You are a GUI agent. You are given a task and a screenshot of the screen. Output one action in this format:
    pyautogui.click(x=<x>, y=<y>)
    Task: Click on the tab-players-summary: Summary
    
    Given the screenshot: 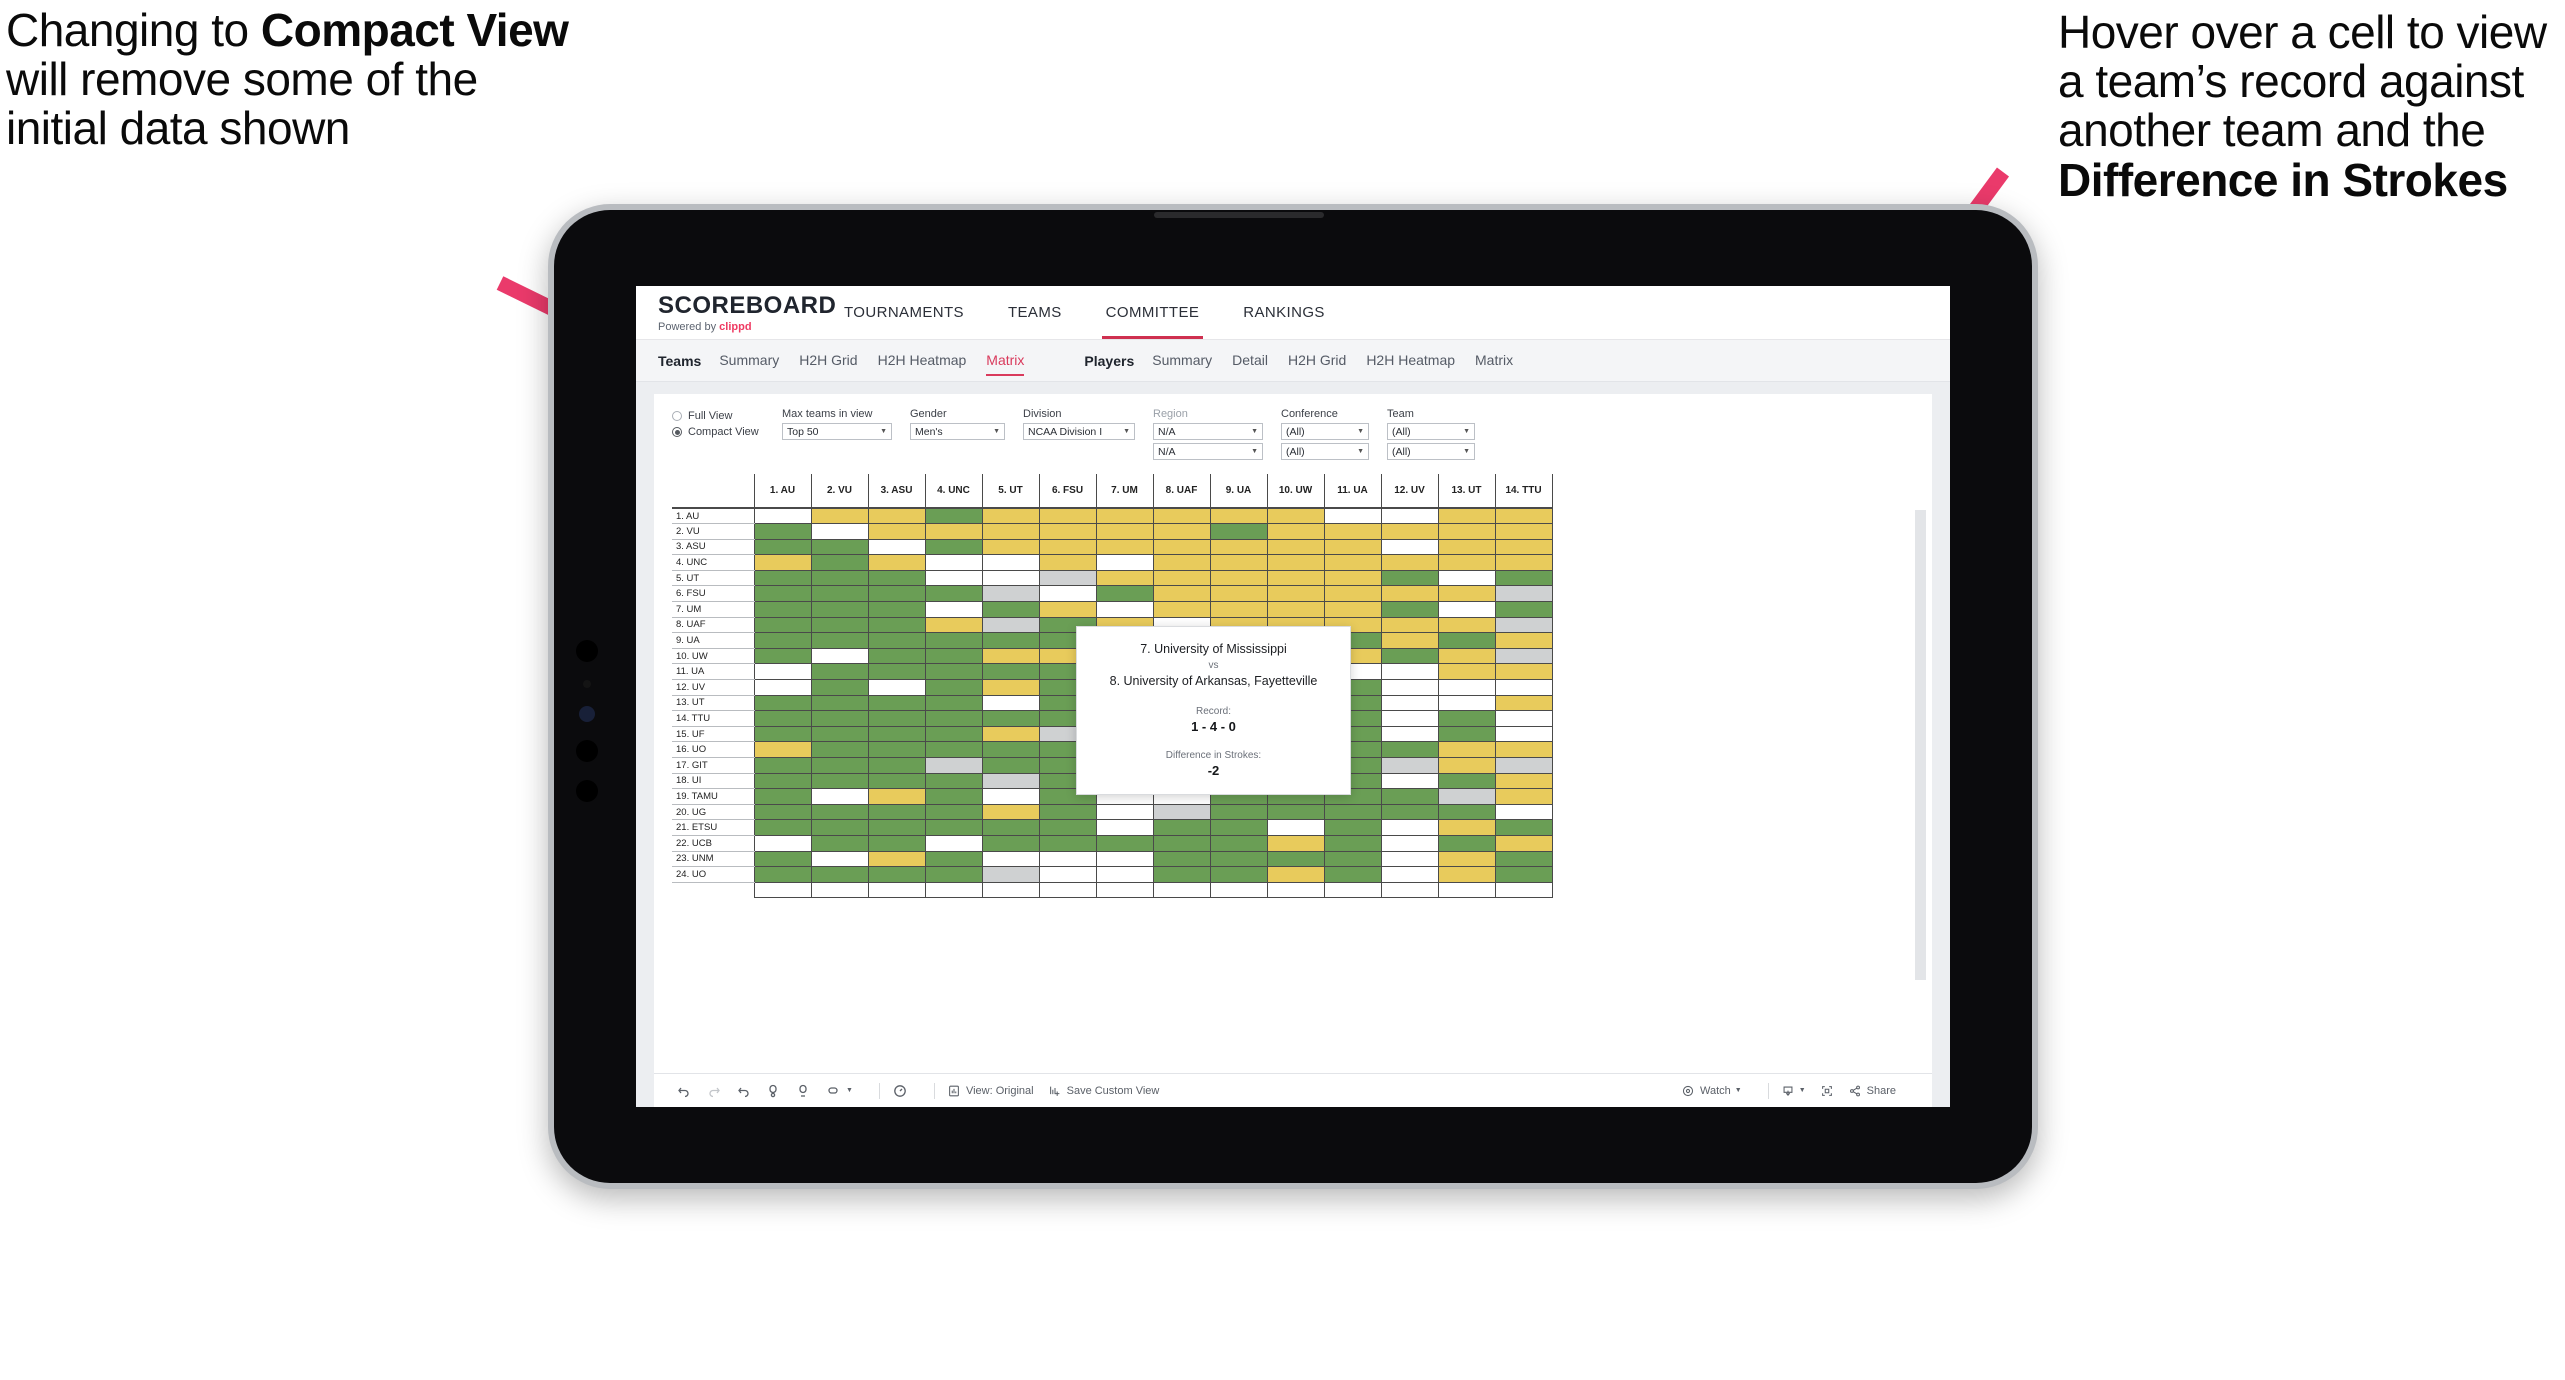 What is the action you would take?
    pyautogui.click(x=1182, y=361)
    